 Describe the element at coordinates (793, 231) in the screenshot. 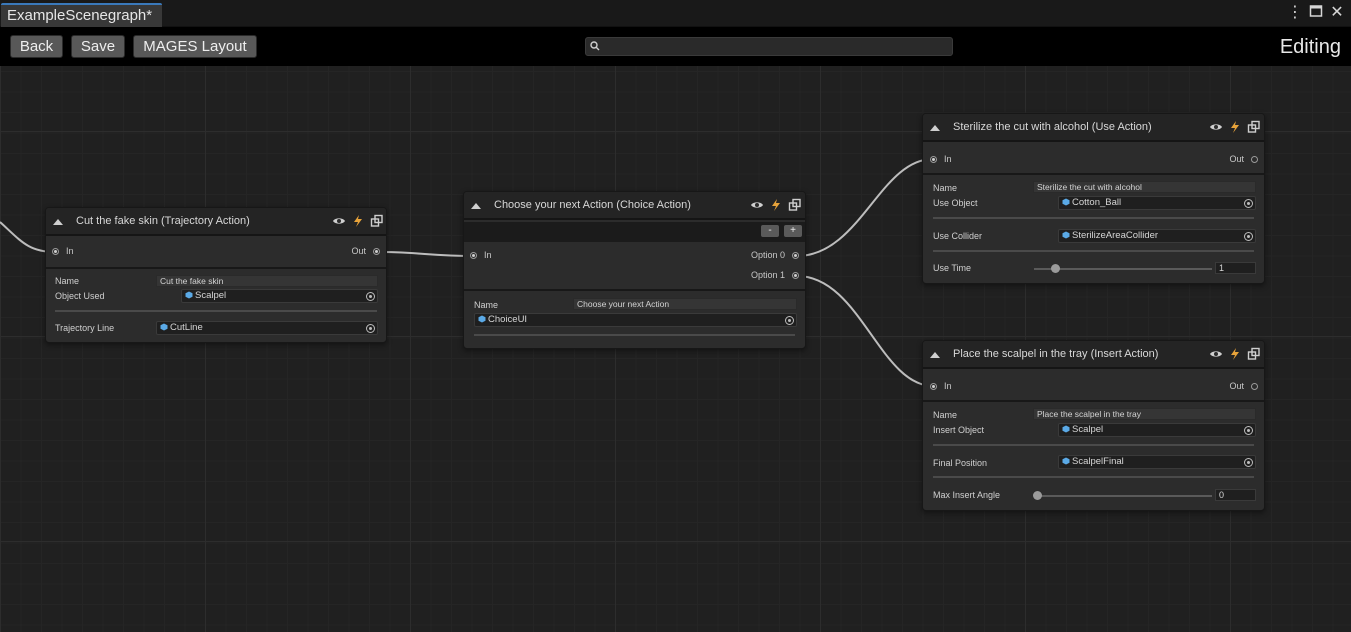

I see `add-option-button: +` at that location.